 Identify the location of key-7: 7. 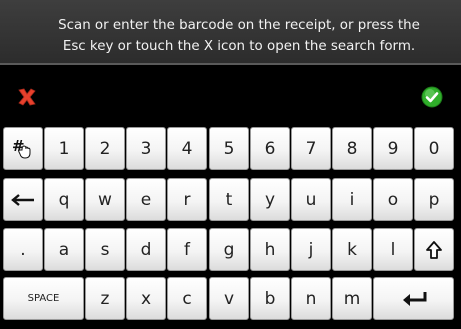
(311, 148).